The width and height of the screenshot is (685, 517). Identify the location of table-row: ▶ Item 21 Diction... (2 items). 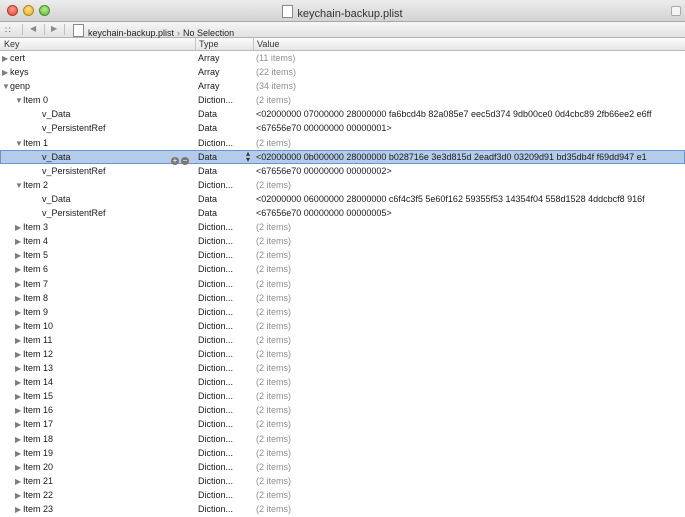
(342, 481).